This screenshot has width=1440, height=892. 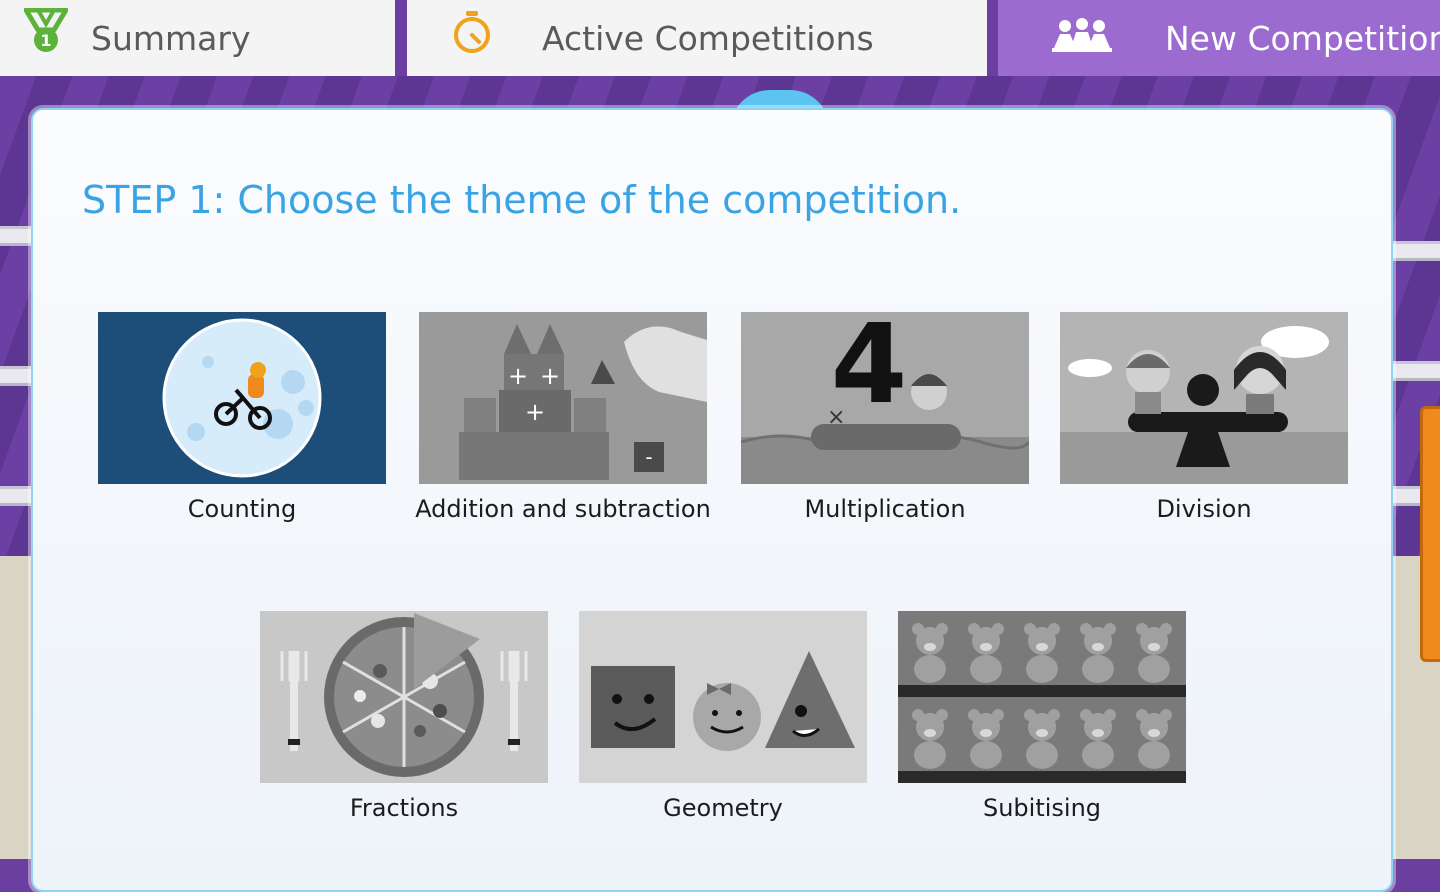 I want to click on theme-label: Division, so click(x=1204, y=509).